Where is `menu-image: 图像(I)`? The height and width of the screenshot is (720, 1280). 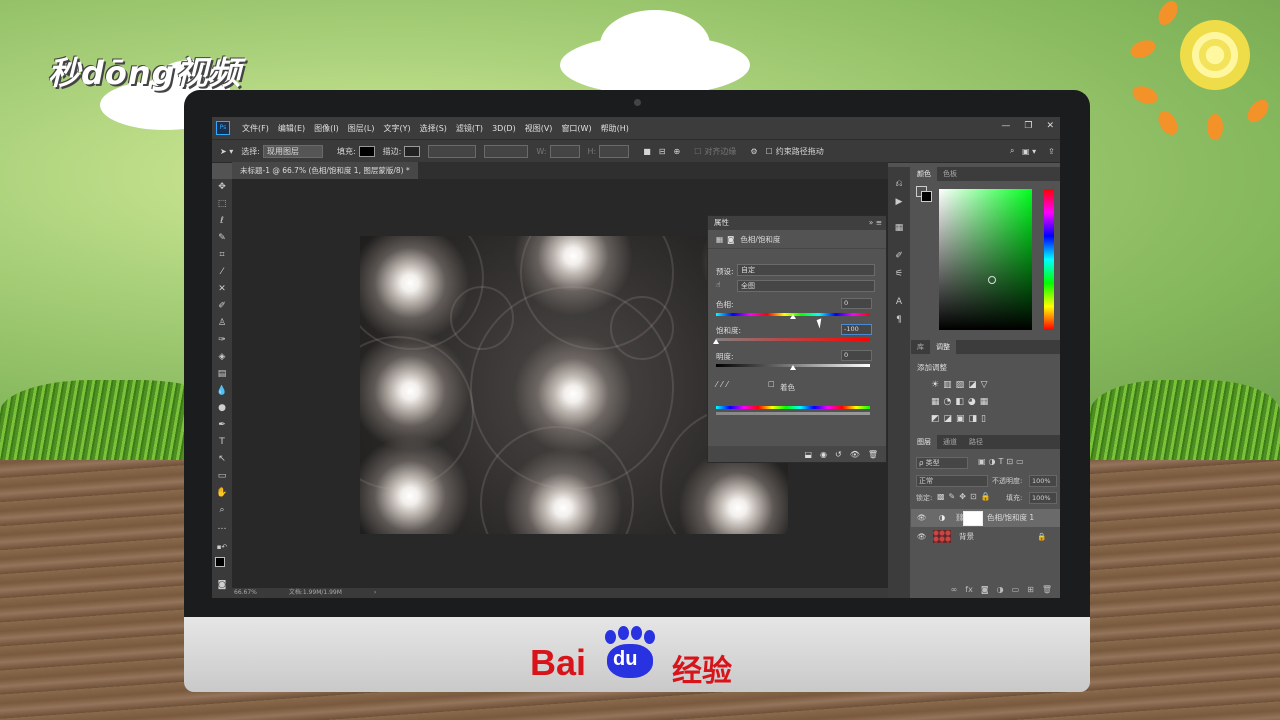 menu-image: 图像(I) is located at coordinates (326, 128).